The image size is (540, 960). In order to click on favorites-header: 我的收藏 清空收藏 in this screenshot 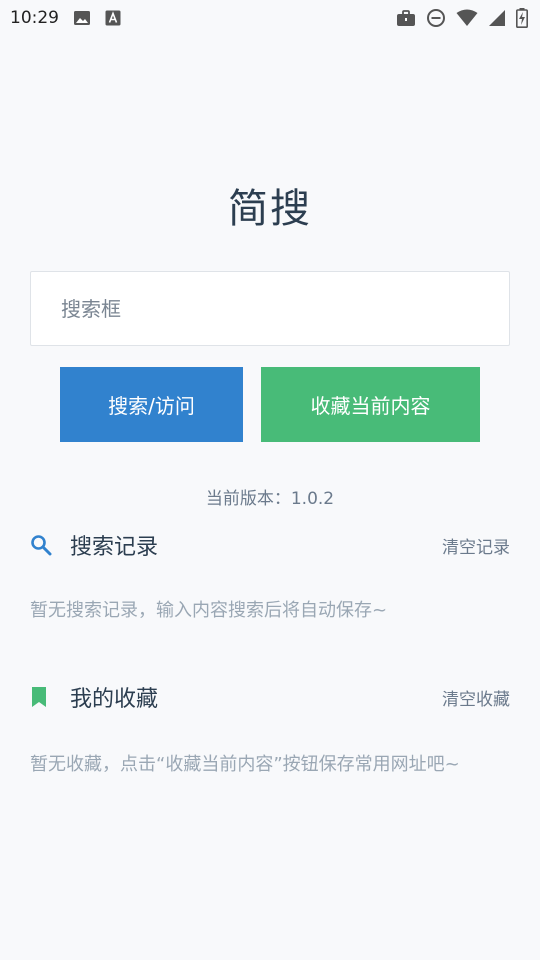, I will do `click(270, 697)`.